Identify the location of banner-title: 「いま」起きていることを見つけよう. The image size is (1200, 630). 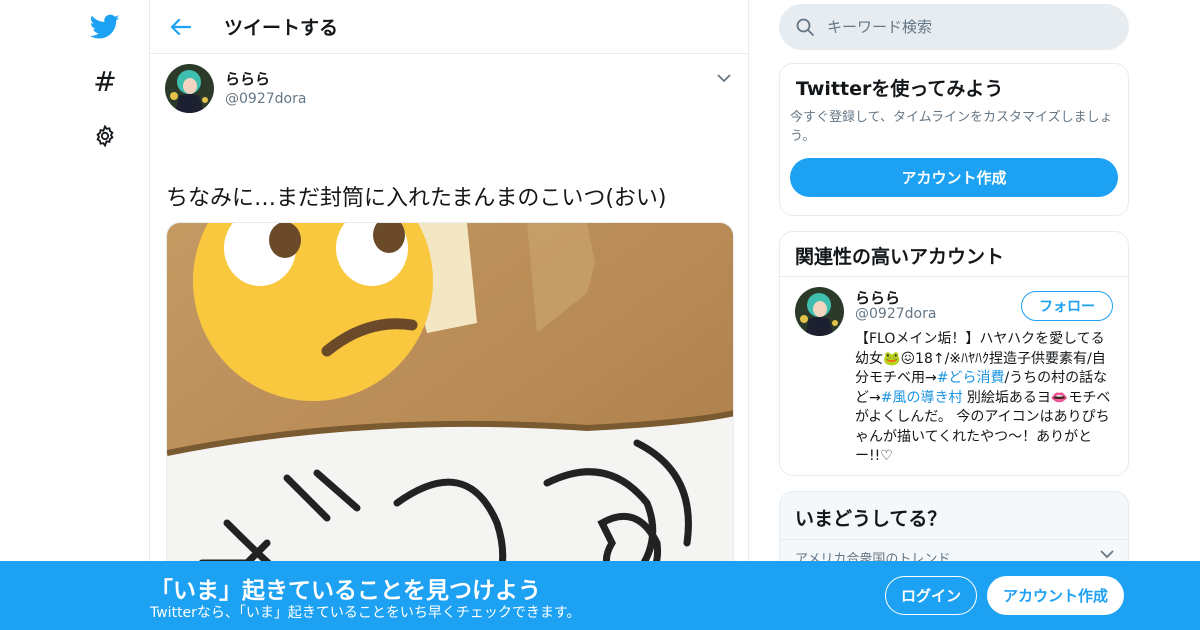
(345, 591).